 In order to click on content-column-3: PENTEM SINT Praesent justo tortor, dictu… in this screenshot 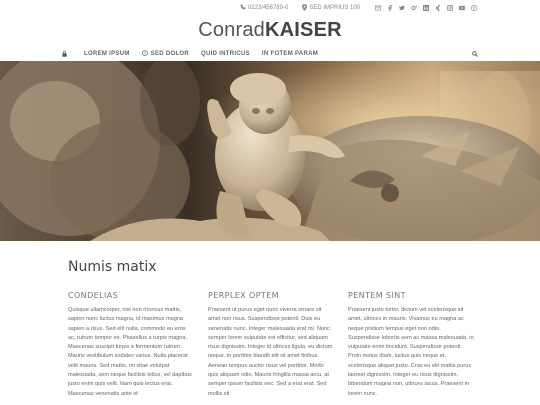, I will do `click(411, 345)`.